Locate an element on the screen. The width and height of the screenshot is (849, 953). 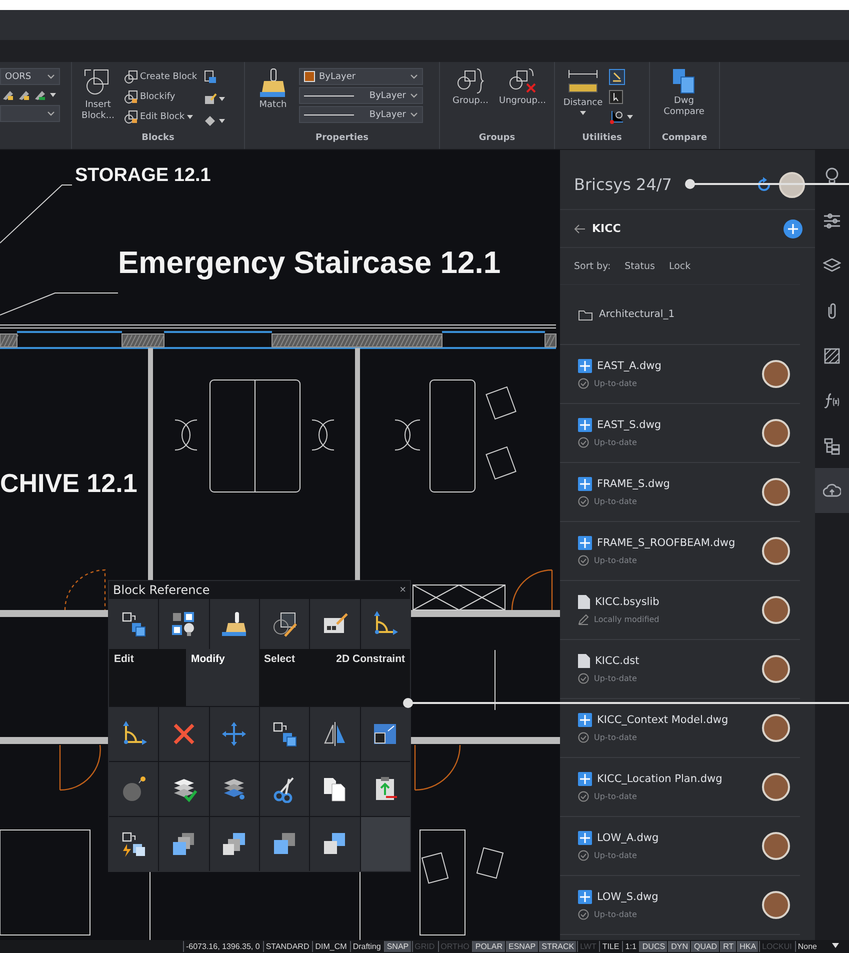
status-toggle: ESNAP is located at coordinates (522, 946).